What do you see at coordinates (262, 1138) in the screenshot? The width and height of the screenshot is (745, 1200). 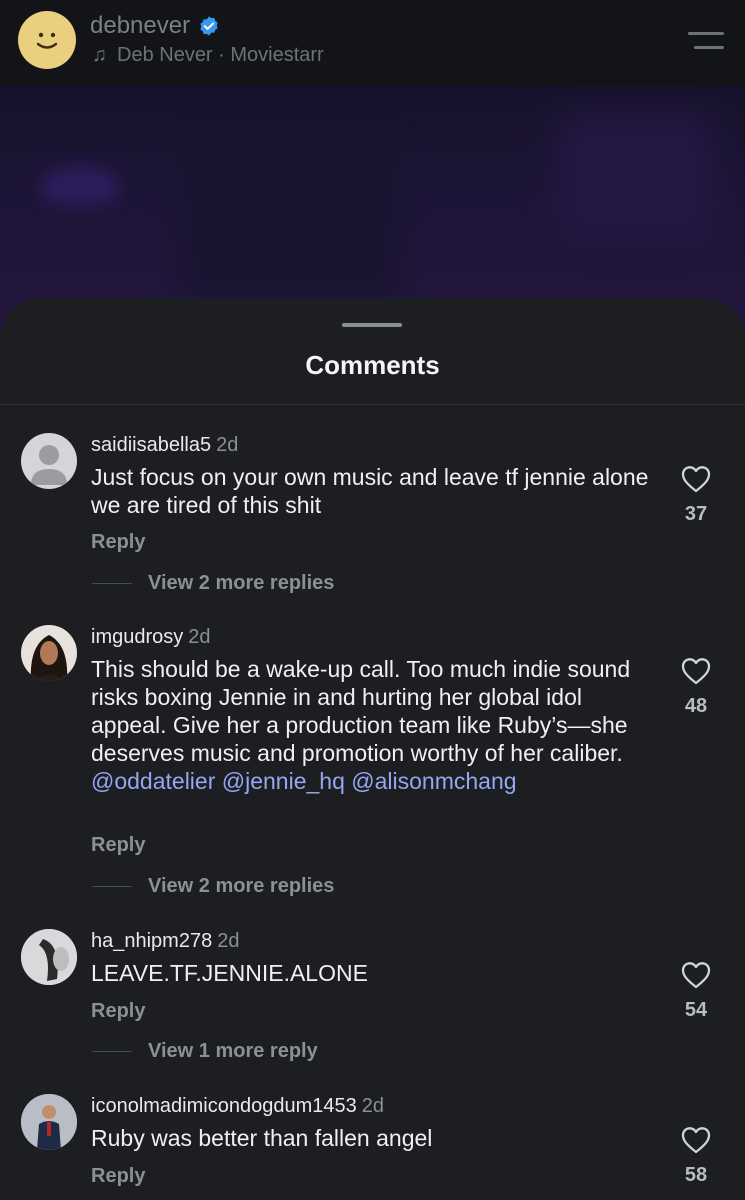 I see `comment-text: Ruby was better than fallen angel` at bounding box center [262, 1138].